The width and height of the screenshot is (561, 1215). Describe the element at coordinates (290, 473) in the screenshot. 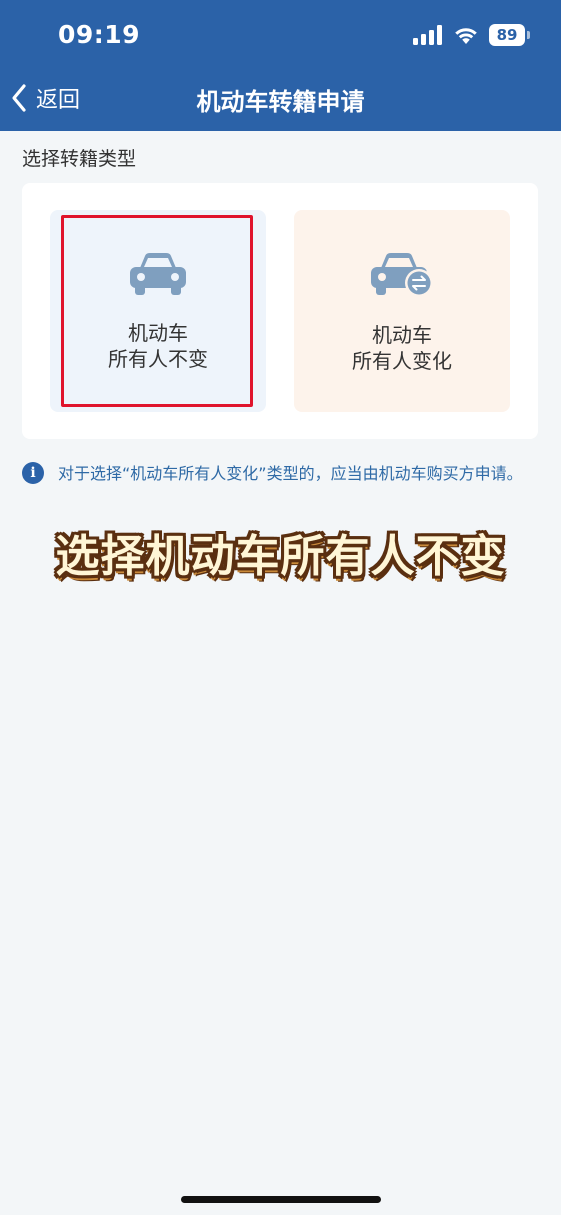

I see `info-text: 对于选择“机动车所有人变化”类型的，应当由机动车购买方申请。` at that location.